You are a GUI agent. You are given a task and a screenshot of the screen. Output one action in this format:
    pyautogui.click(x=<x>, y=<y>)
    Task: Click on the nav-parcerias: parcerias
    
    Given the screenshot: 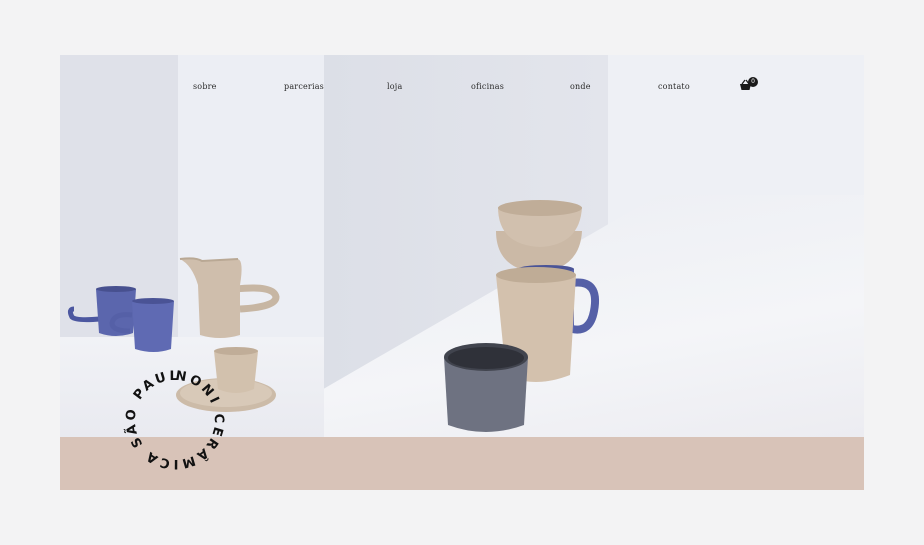 What is the action you would take?
    pyautogui.click(x=304, y=86)
    